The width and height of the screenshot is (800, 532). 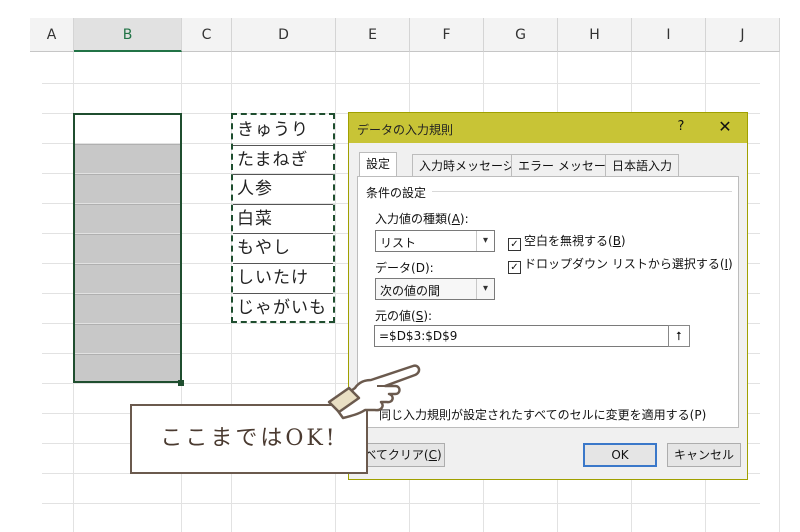 I want to click on allow-value: リスト, so click(x=398, y=243).